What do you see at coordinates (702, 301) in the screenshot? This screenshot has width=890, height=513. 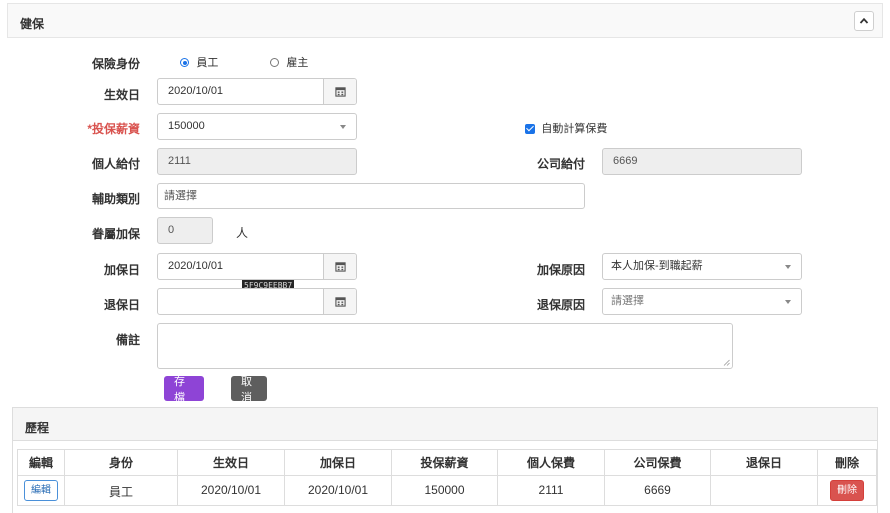 I see `withdraw-reason-select: 請選擇` at bounding box center [702, 301].